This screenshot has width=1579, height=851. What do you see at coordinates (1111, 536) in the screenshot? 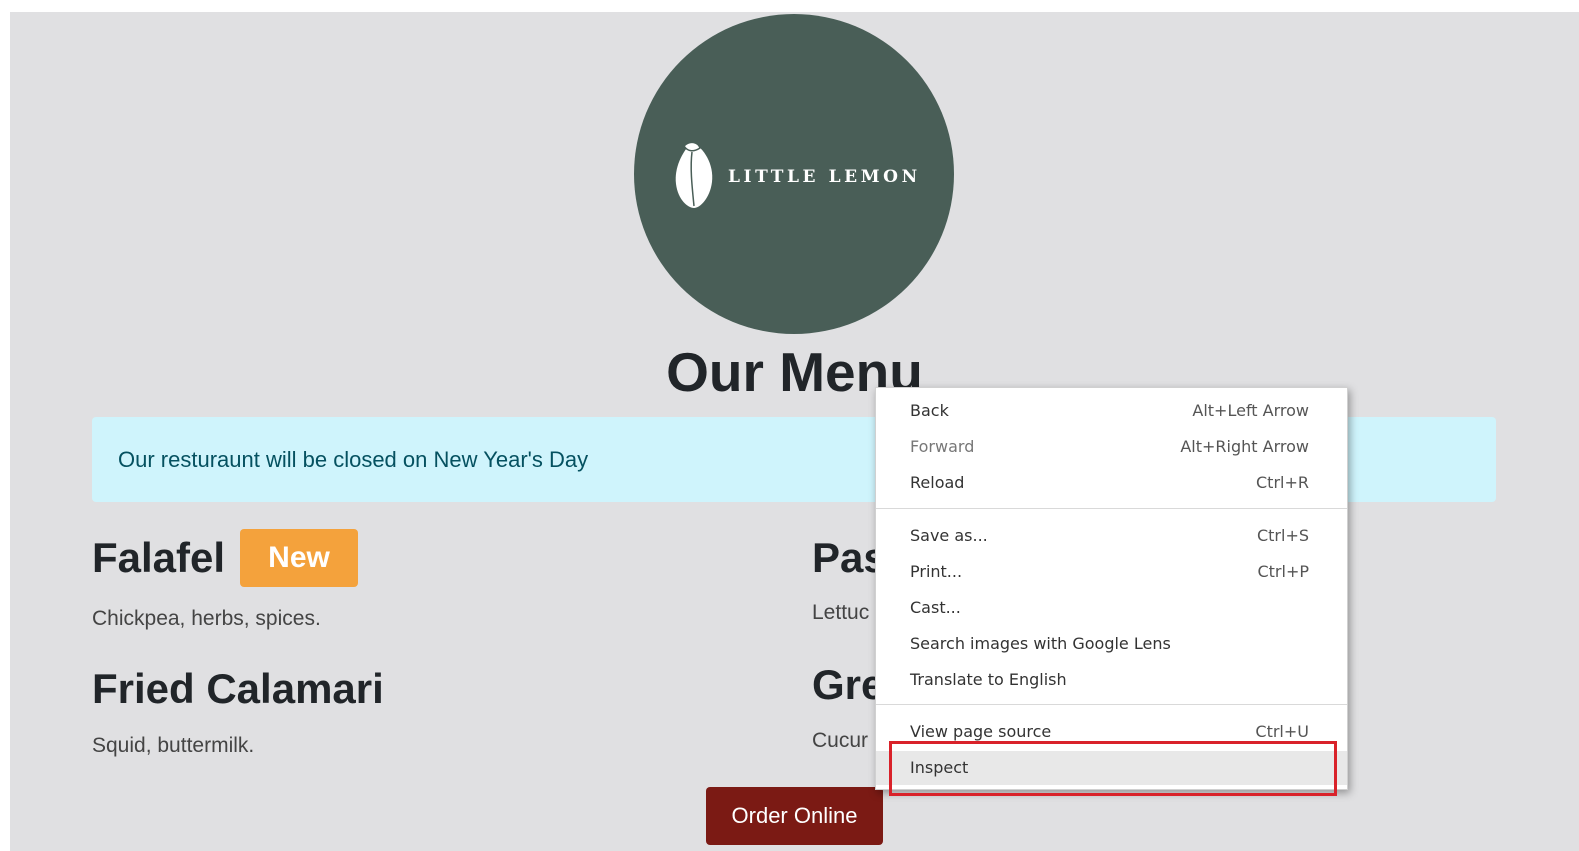
I see `context-menu-item-save-as: Save as... Ctrl+S` at bounding box center [1111, 536].